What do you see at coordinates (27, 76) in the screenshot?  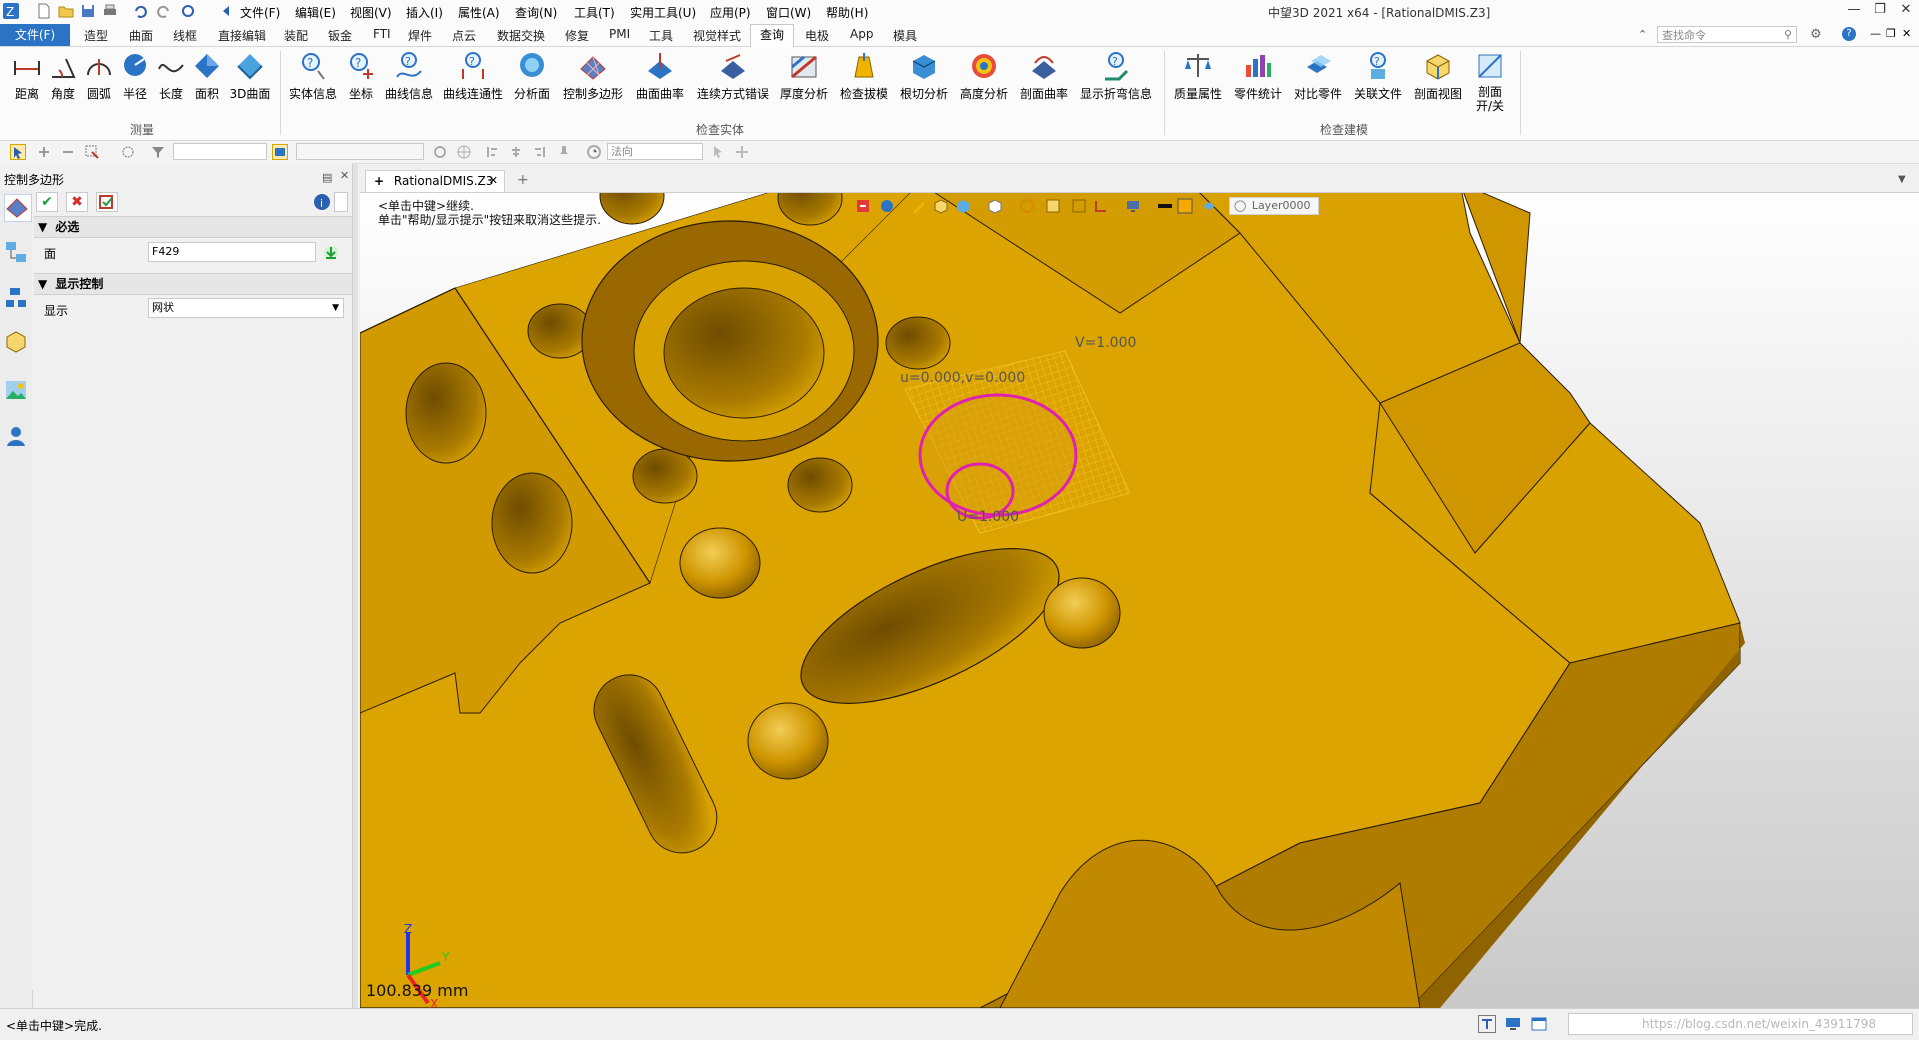 I see `distance-button: 距离` at bounding box center [27, 76].